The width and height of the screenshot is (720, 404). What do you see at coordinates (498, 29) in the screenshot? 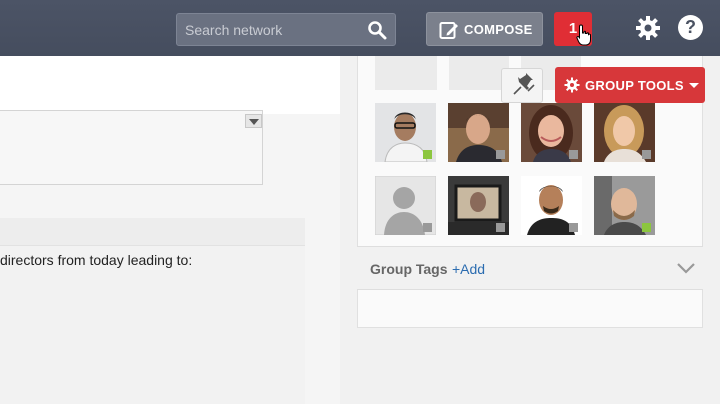
I see `compose-label: COMPOSE` at bounding box center [498, 29].